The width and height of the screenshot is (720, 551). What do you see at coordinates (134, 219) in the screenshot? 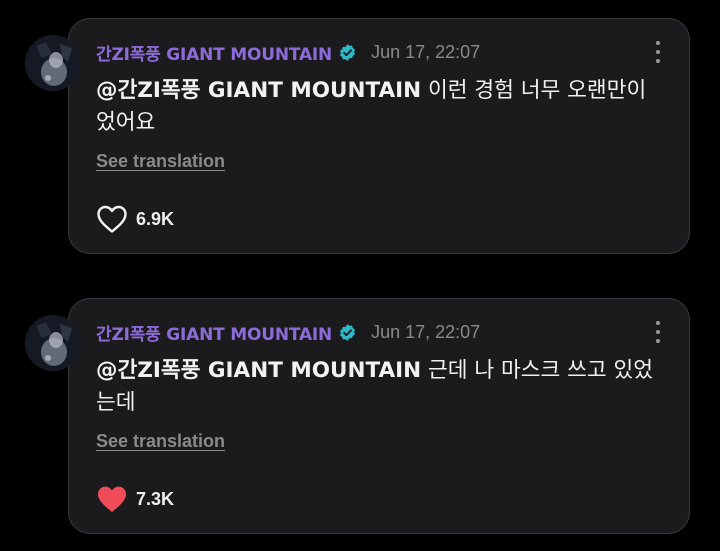
I see `like-section: 6.9K` at bounding box center [134, 219].